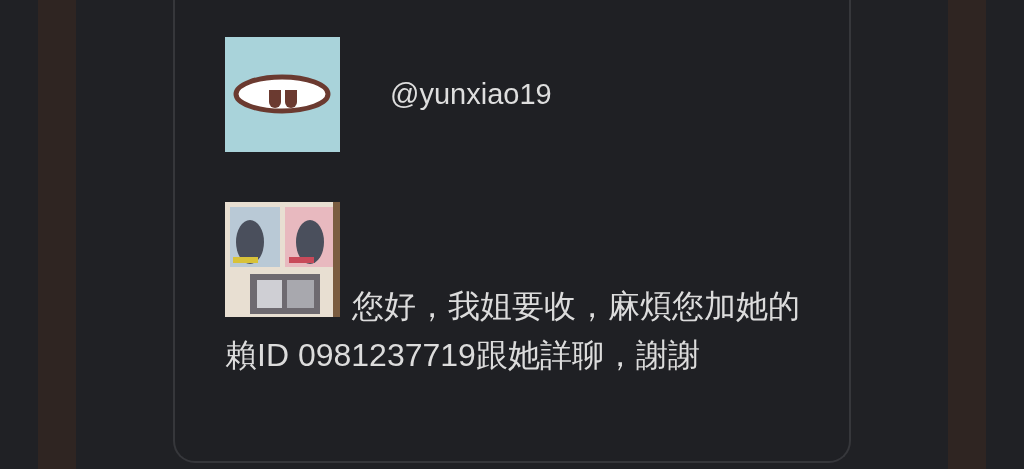  Describe the element at coordinates (512, 330) in the screenshot. I see `message-text: 您好，我姐要收，麻煩您加她的賴ID 0981237719跟她詳聊，謝謝` at that location.